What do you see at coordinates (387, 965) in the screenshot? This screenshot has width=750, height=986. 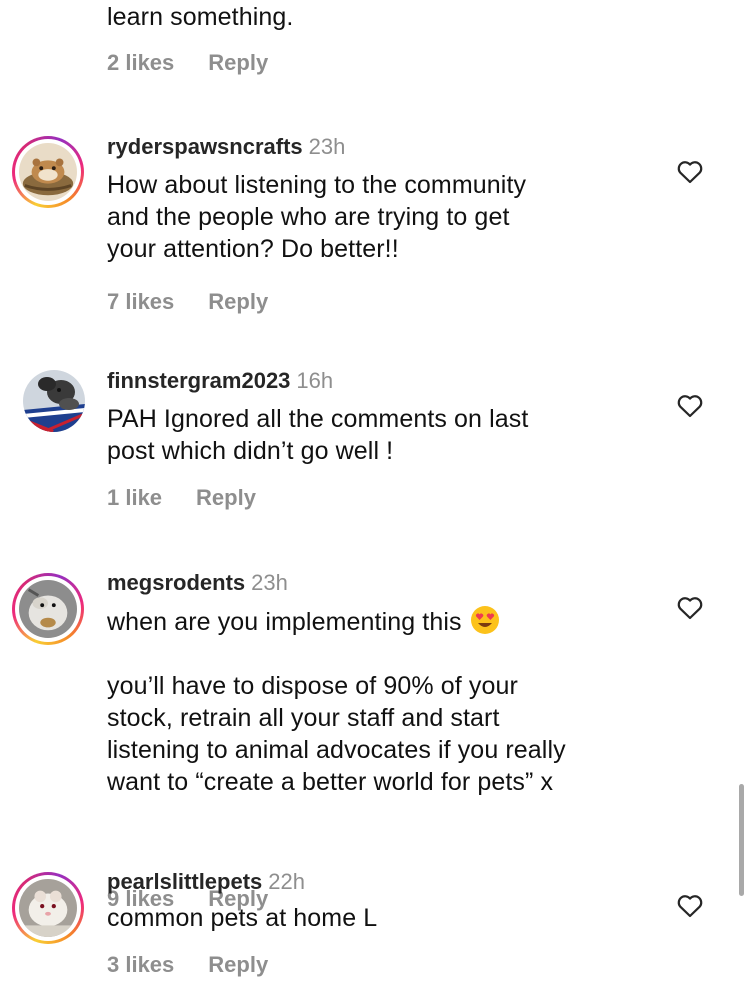 I see `comment-meta: 3 likes Reply` at bounding box center [387, 965].